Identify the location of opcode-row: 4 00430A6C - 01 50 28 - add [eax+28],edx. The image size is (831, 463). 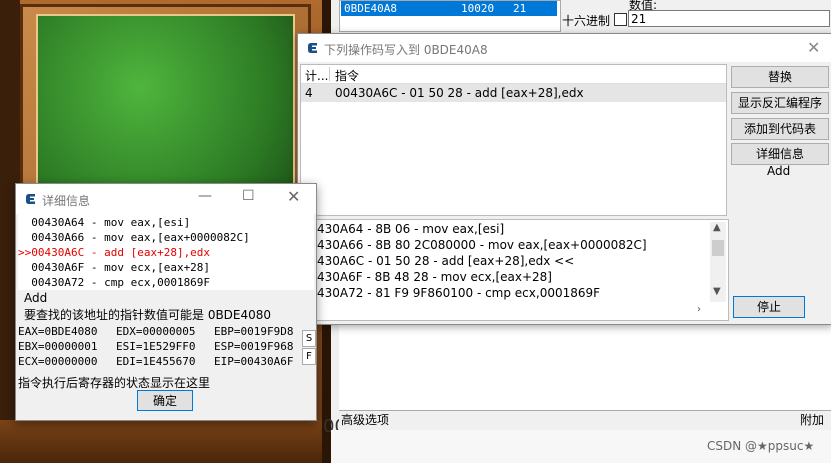
(513, 93).